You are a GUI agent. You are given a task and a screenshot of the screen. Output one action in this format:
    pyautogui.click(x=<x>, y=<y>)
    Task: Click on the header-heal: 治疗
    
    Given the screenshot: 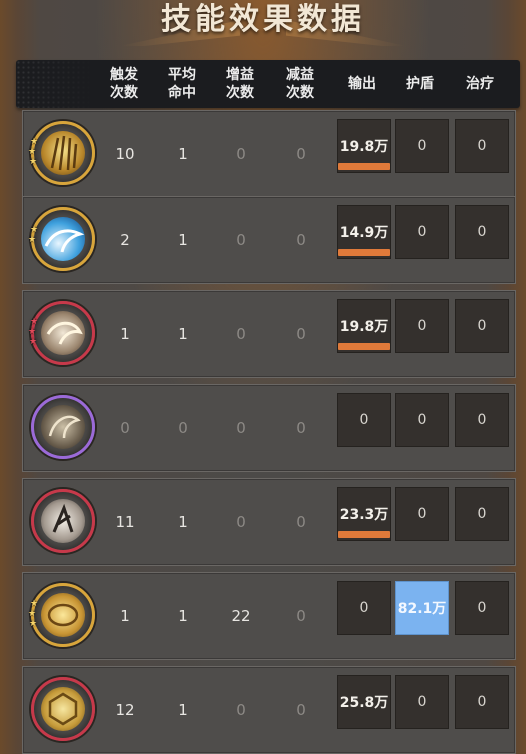 What is the action you would take?
    pyautogui.click(x=480, y=84)
    